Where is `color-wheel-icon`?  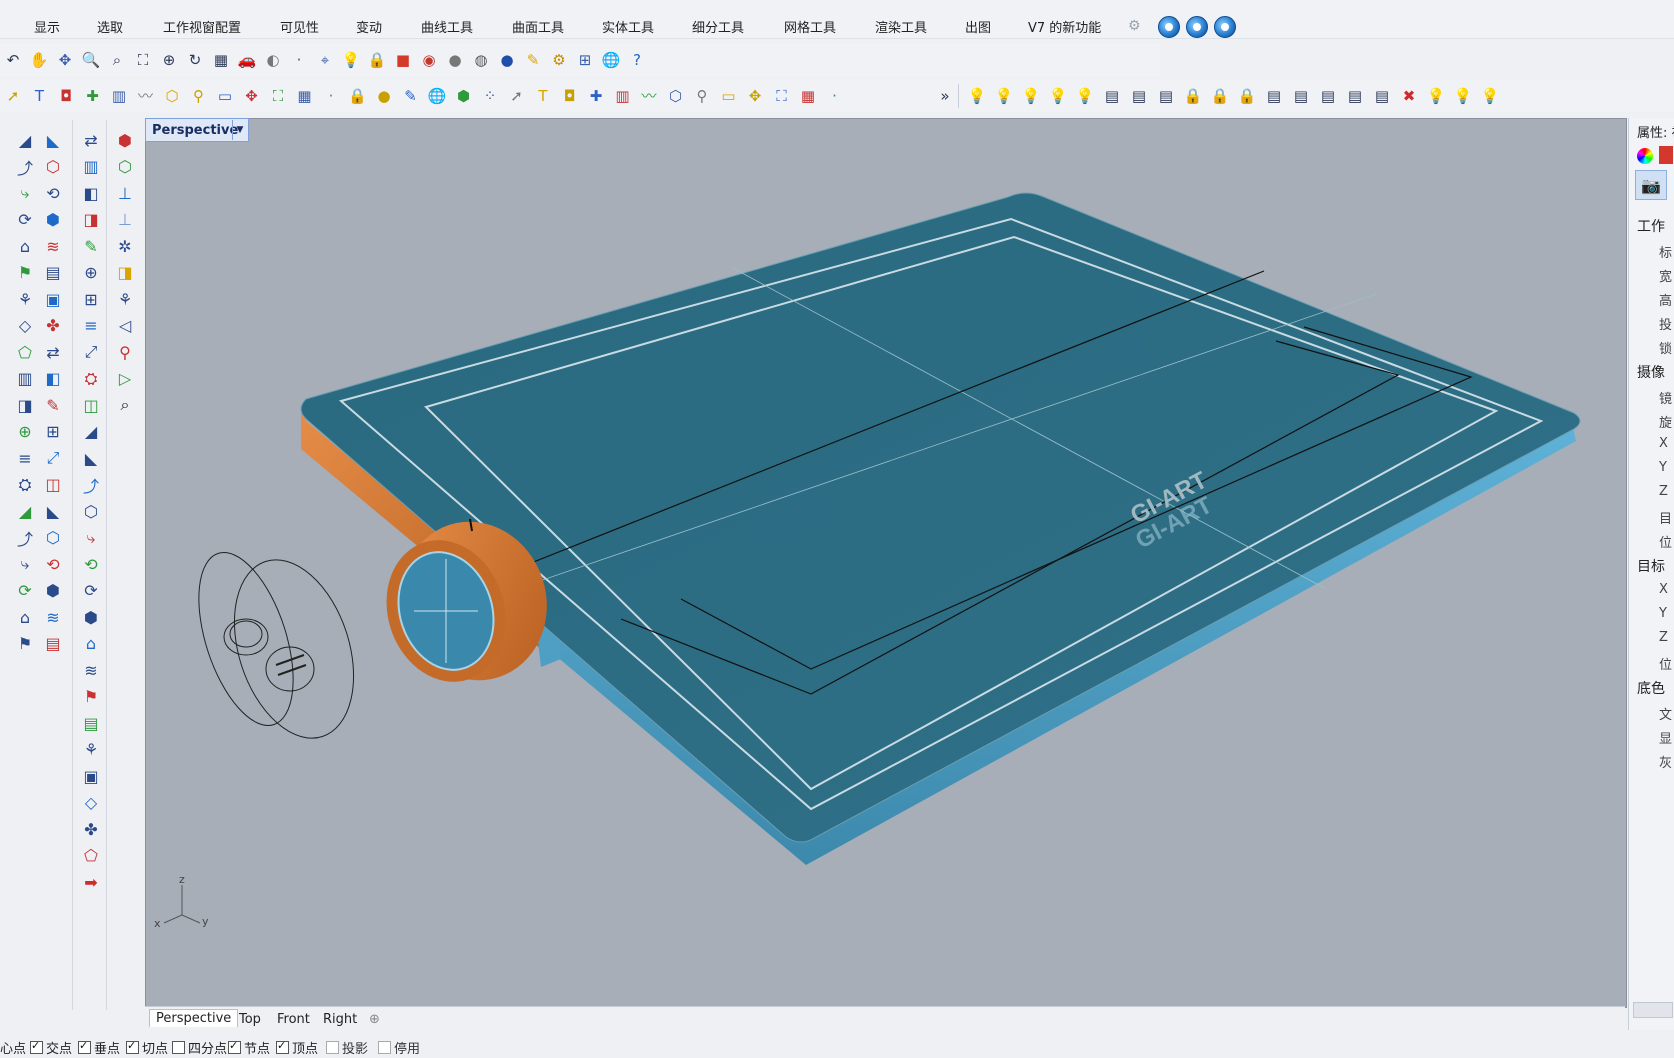
color-wheel-icon is located at coordinates (1645, 156).